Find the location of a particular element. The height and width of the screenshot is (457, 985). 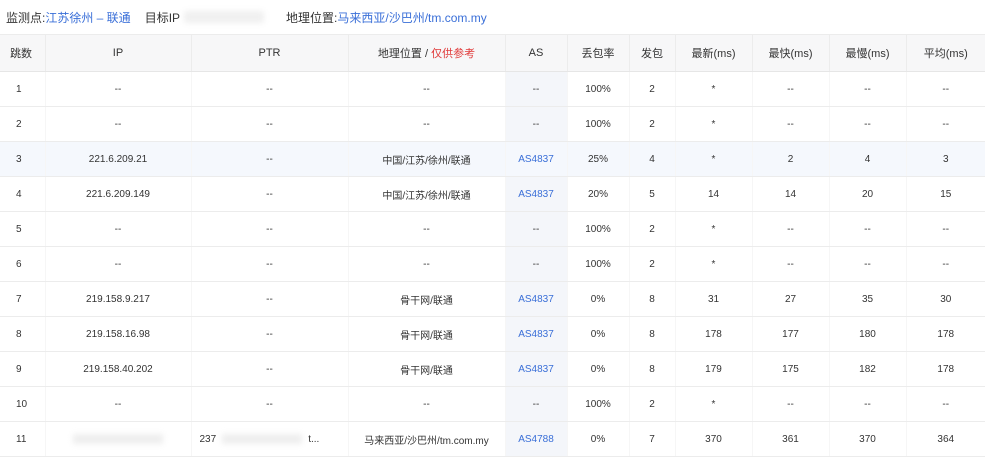

cell-hop: 4 is located at coordinates (23, 194).